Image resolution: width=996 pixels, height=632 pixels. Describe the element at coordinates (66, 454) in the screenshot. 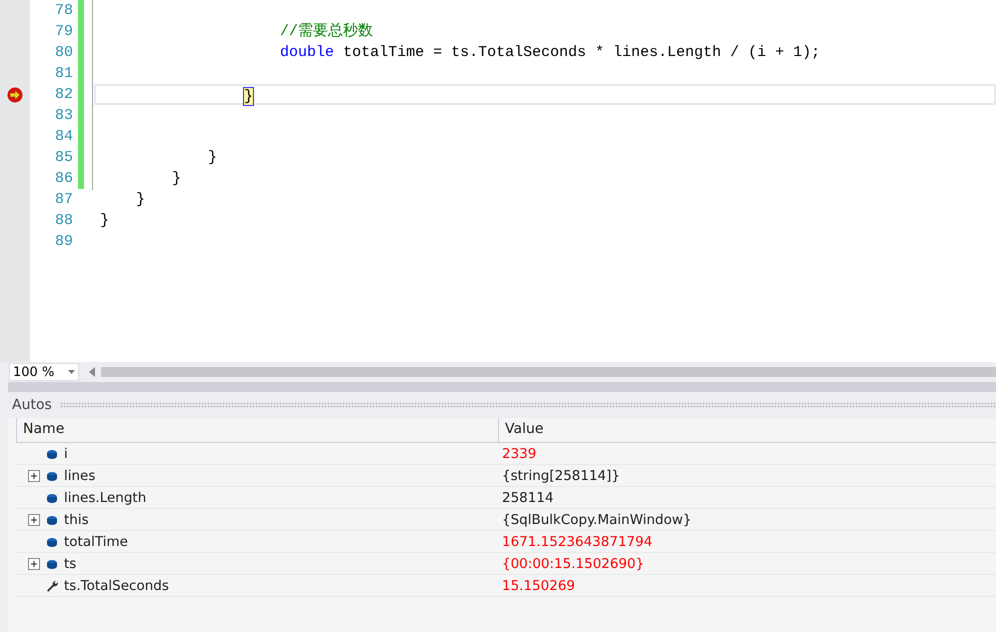

I see `variable-name: i` at that location.